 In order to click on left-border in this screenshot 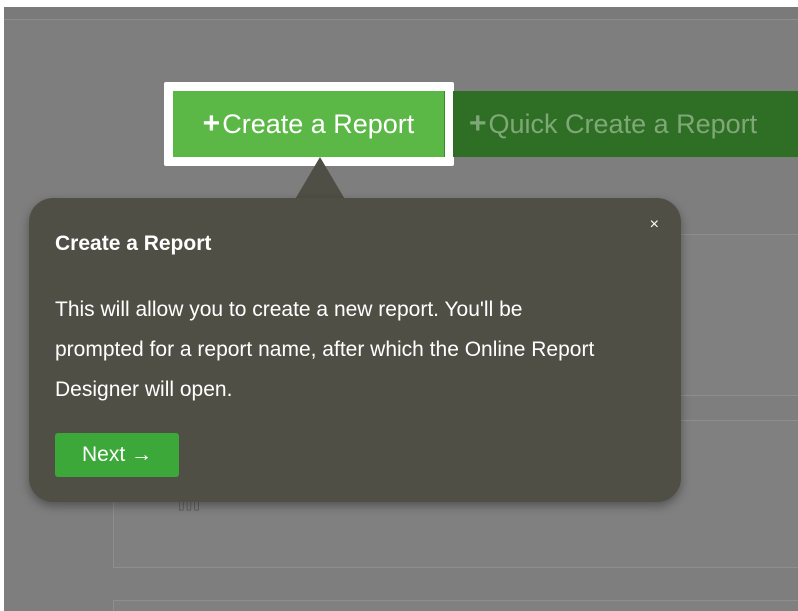, I will do `click(2, 305)`.